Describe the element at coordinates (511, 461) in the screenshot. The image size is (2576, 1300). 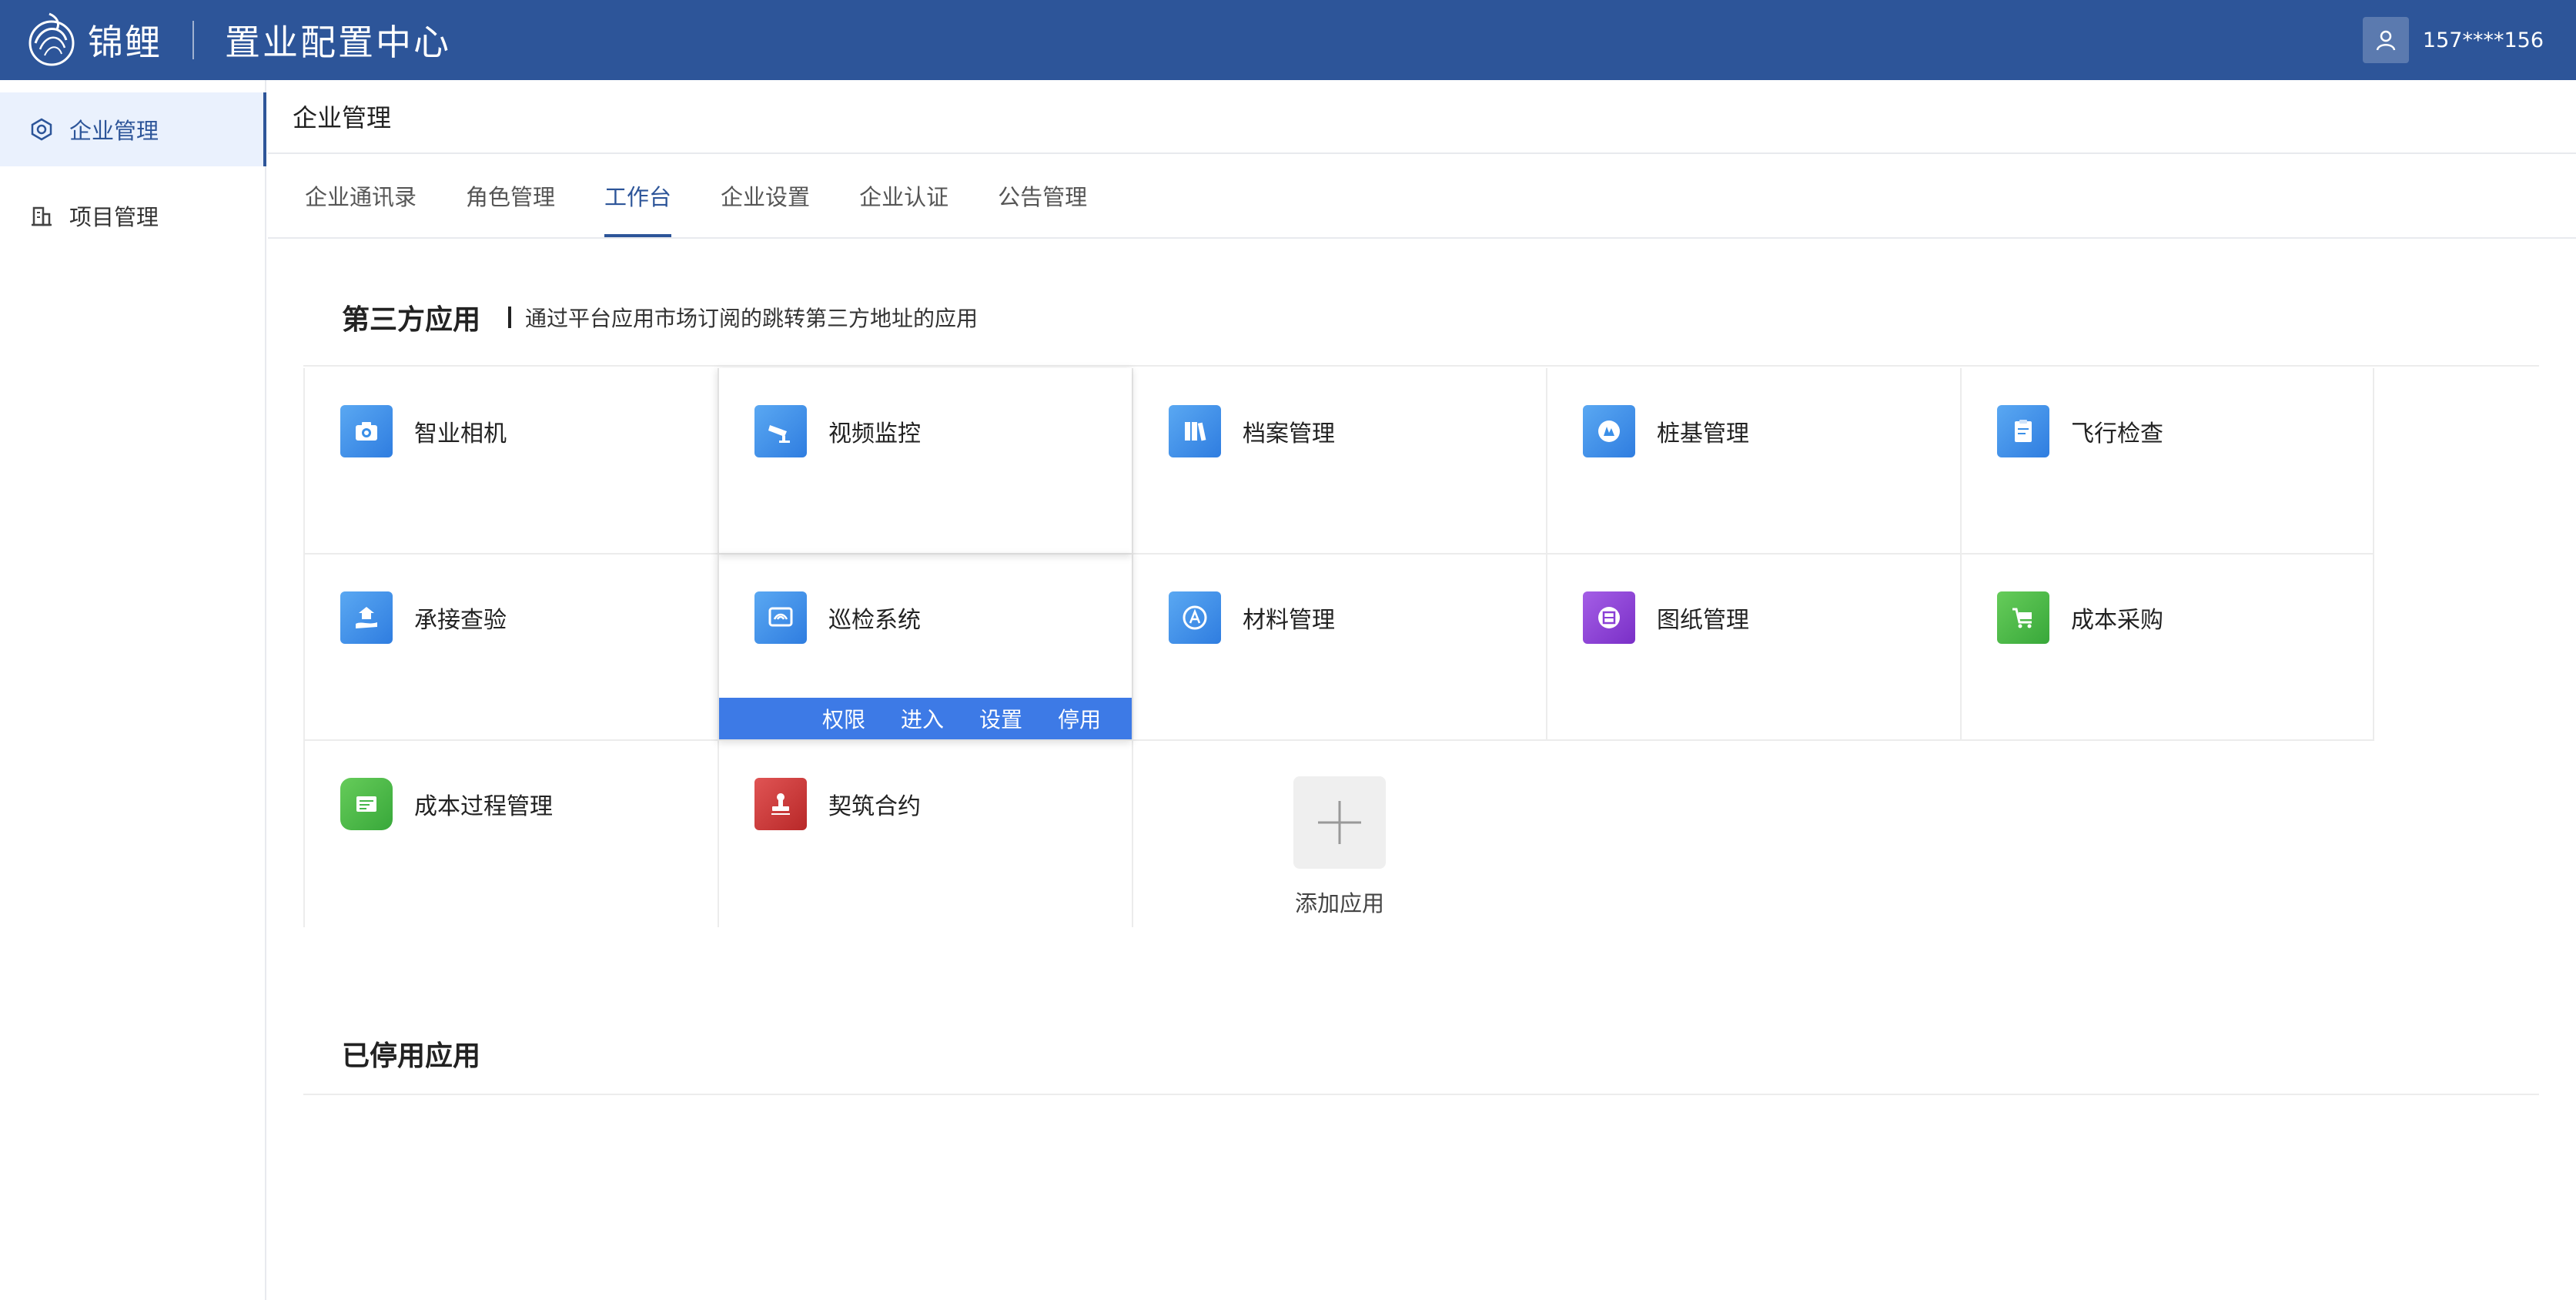
I see `app-card: 智业相机` at that location.